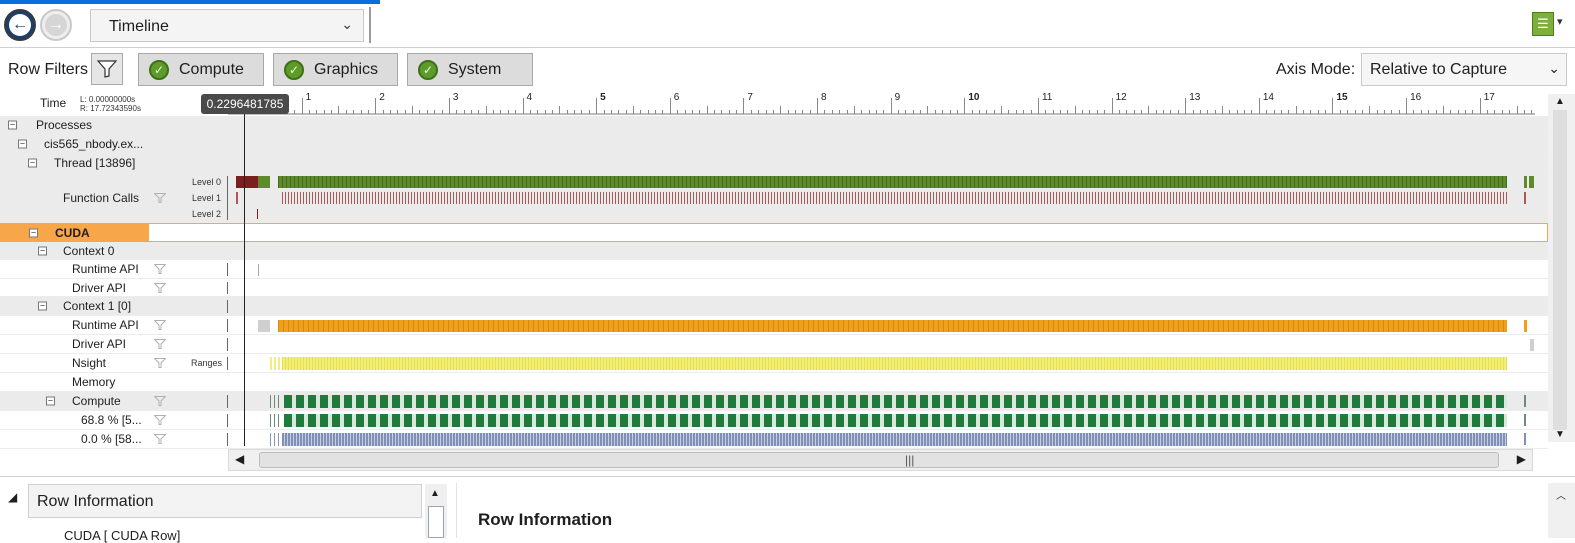  What do you see at coordinates (774, 382) in the screenshot?
I see `timeline-row: Memory` at bounding box center [774, 382].